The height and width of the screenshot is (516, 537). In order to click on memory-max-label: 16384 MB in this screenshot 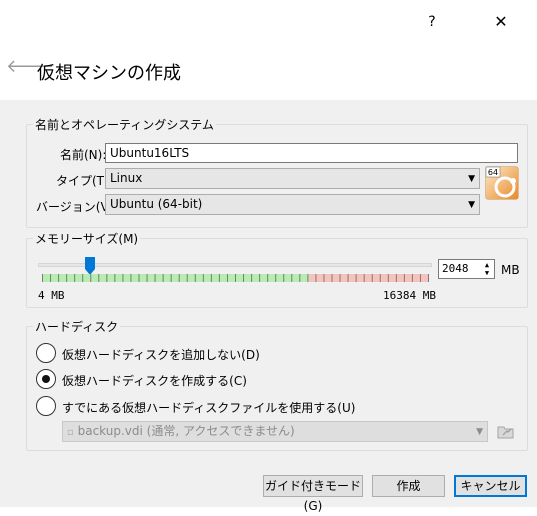, I will do `click(409, 295)`.